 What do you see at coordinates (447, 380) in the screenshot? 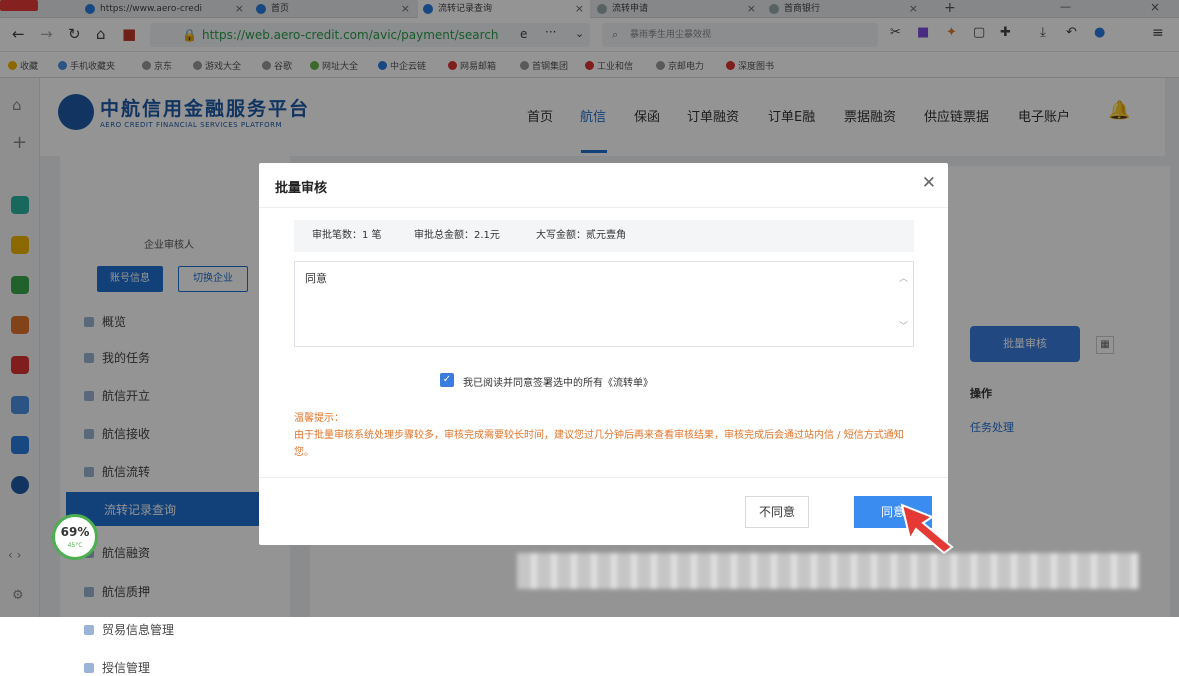
I see `agree-checkbox: ✓` at bounding box center [447, 380].